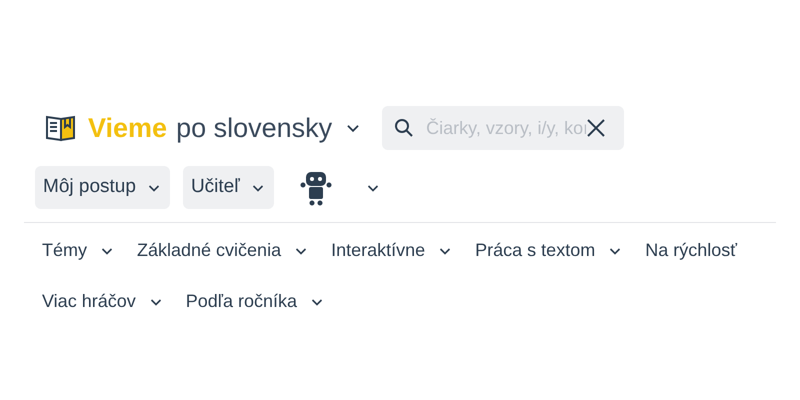  Describe the element at coordinates (102, 187) in the screenshot. I see `menu-button: Môj postup` at that location.